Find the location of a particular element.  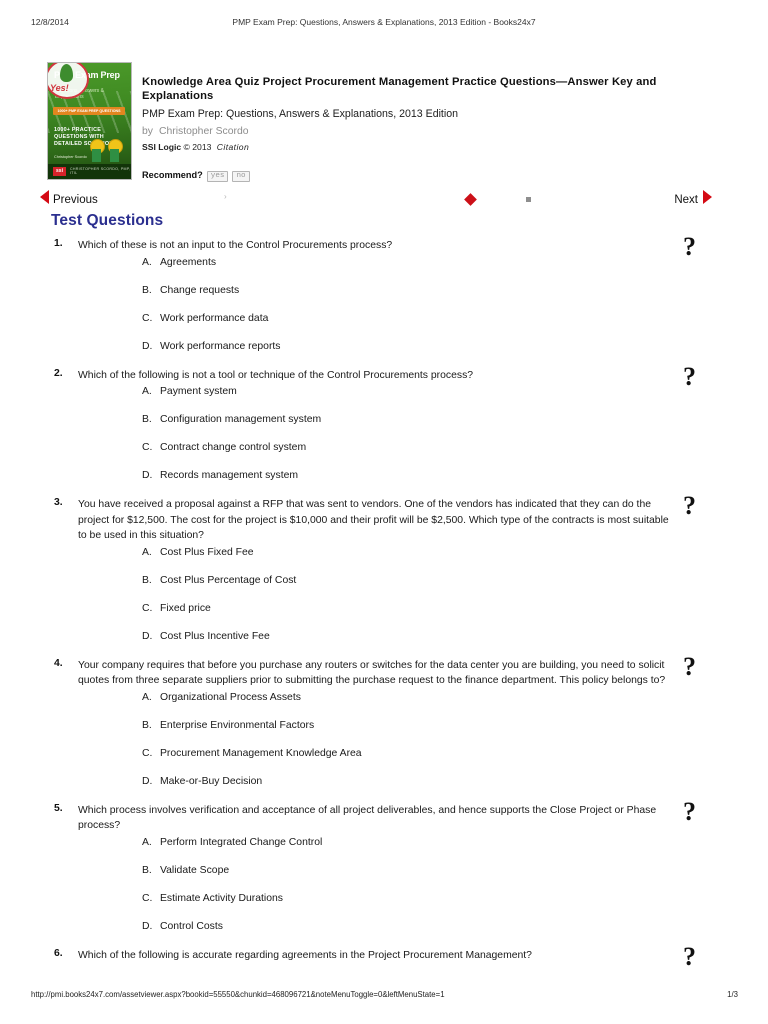

option-text: Cost Plus Fixed Fee is located at coordinates (207, 552).